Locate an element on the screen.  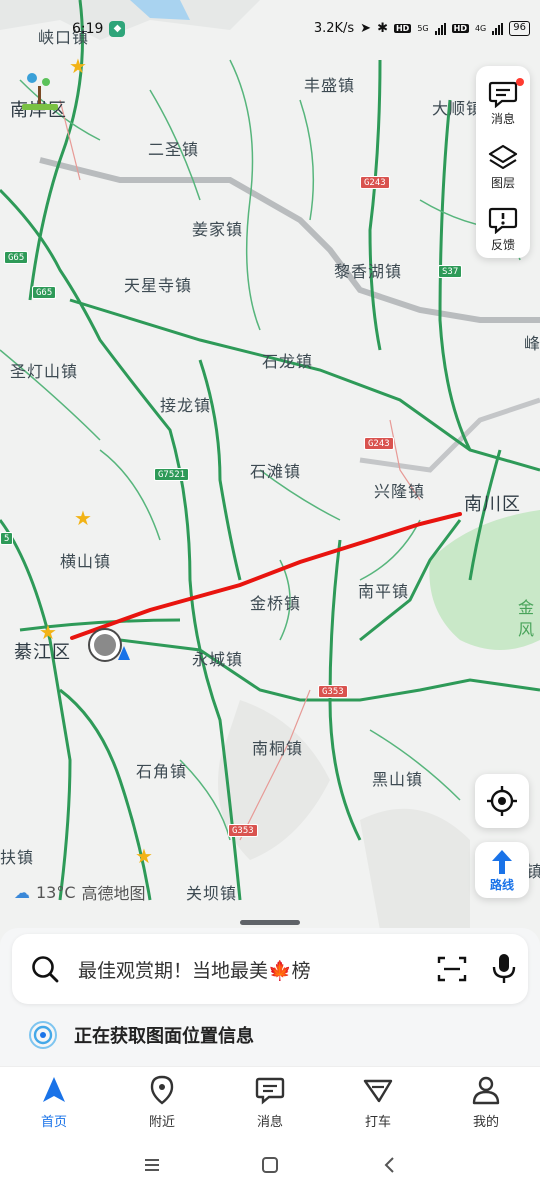
menu-icon is located at coordinates (152, 1165).